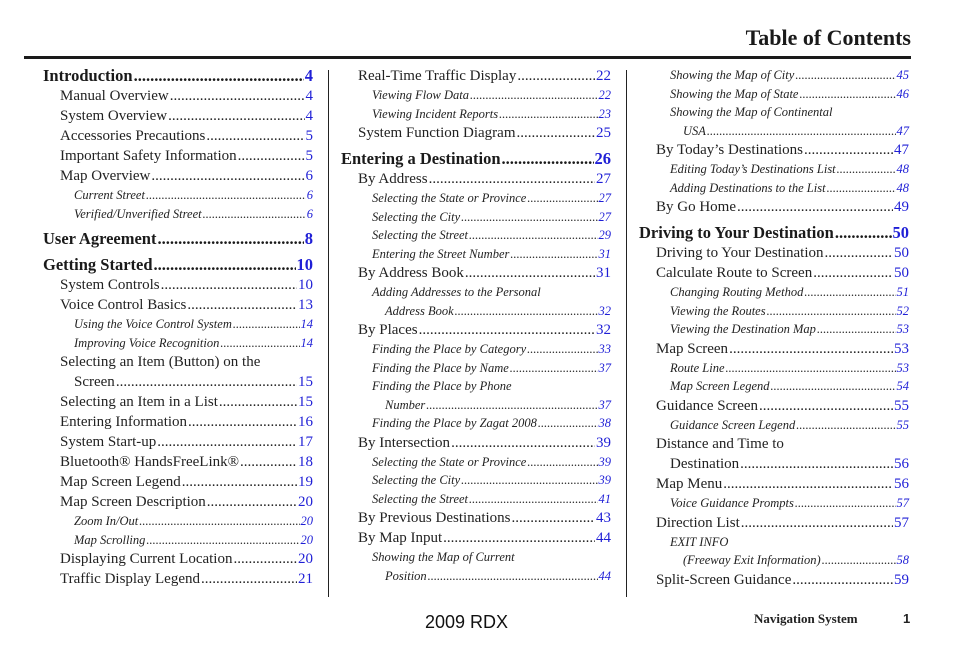 This screenshot has width=954, height=652. Describe the element at coordinates (476, 423) in the screenshot. I see `toc-subentry-link: Finding the Place by Zagat 2008 38` at that location.